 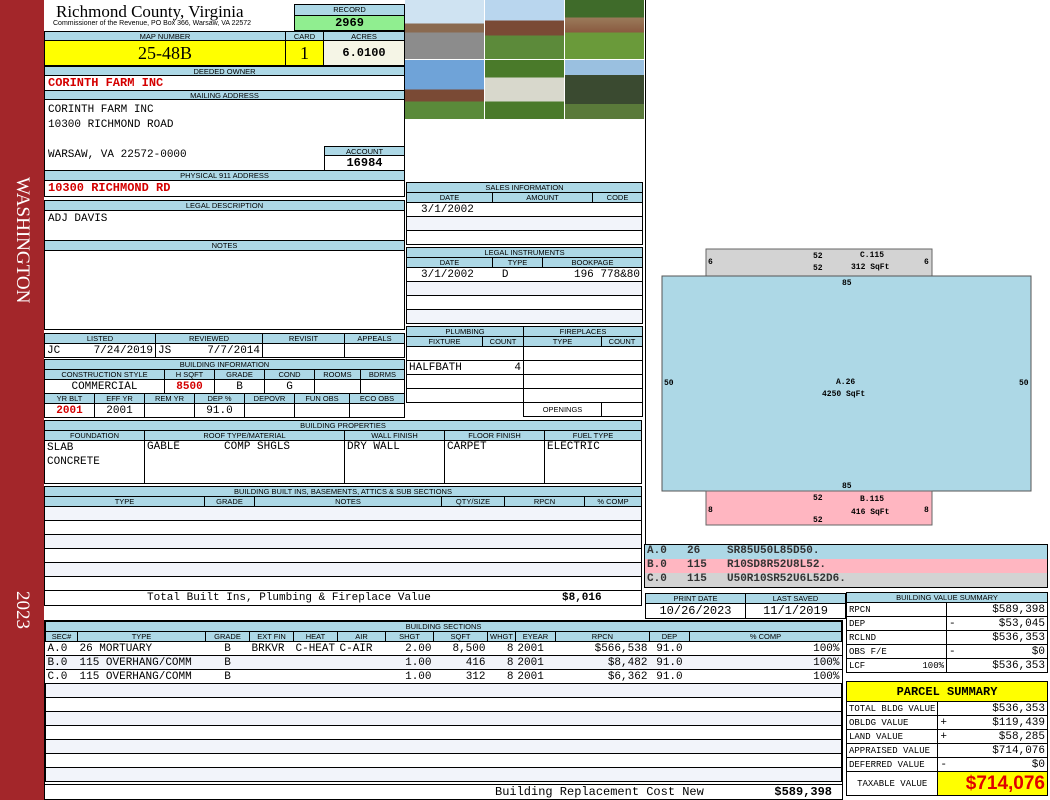 What do you see at coordinates (524, 187) in the screenshot?
I see `sales-title: SALES INFORMATION` at bounding box center [524, 187].